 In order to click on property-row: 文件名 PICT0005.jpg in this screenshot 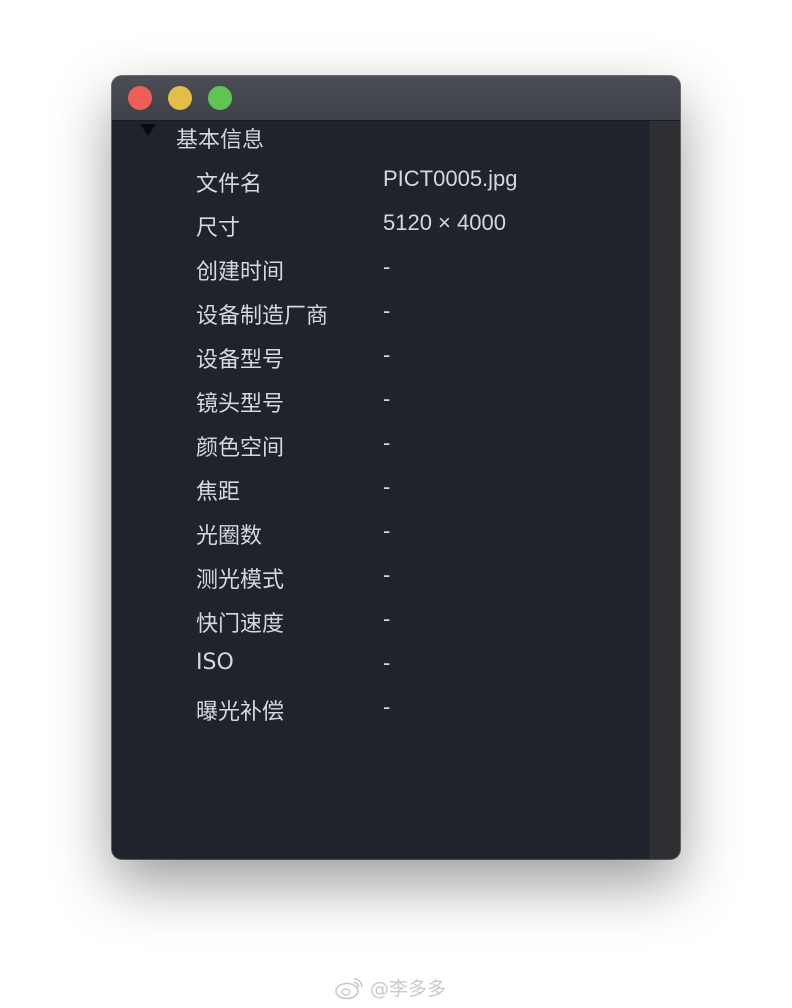, I will do `click(381, 182)`.